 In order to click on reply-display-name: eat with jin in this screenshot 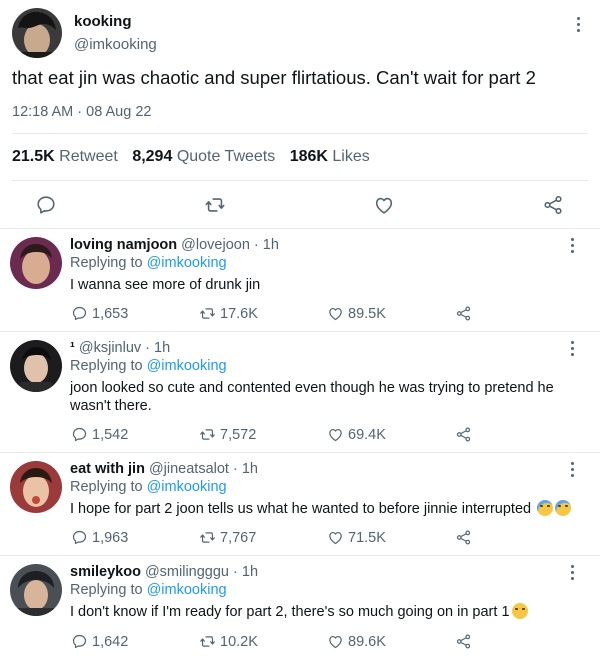, I will do `click(107, 469)`.